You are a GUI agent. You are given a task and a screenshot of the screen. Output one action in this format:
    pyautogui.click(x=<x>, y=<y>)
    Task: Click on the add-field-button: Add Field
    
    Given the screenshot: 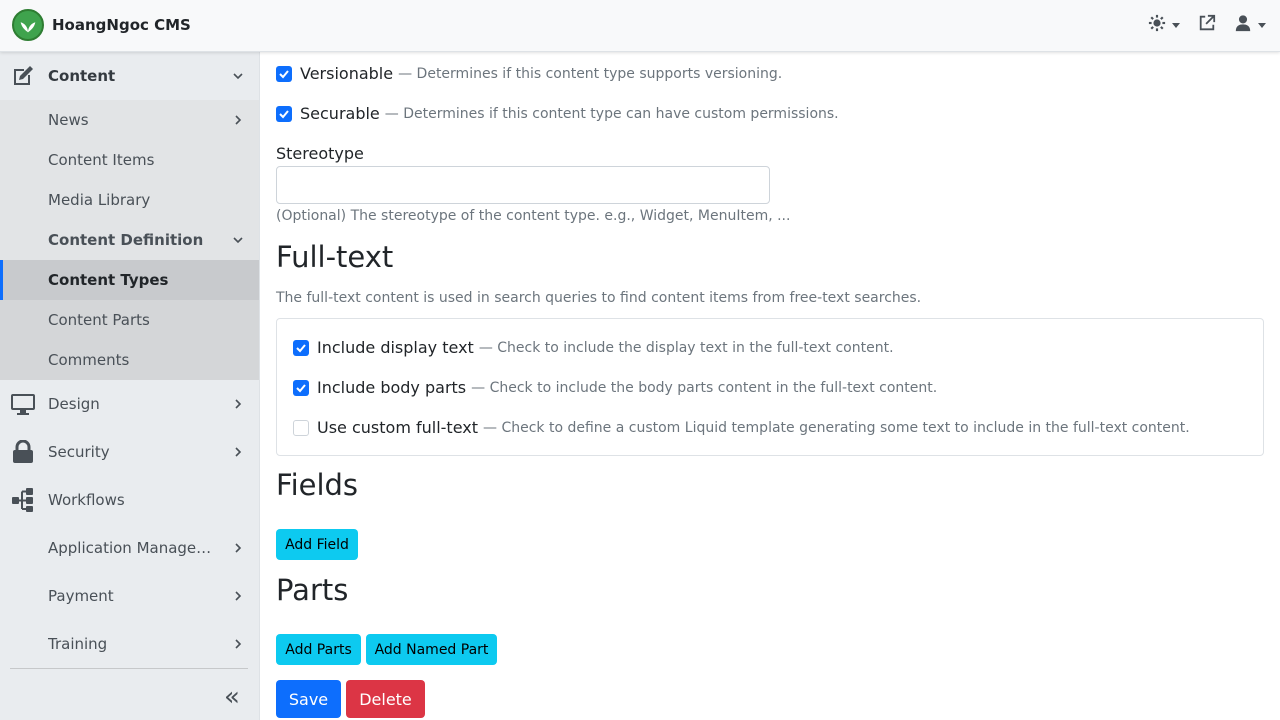 What is the action you would take?
    pyautogui.click(x=317, y=544)
    